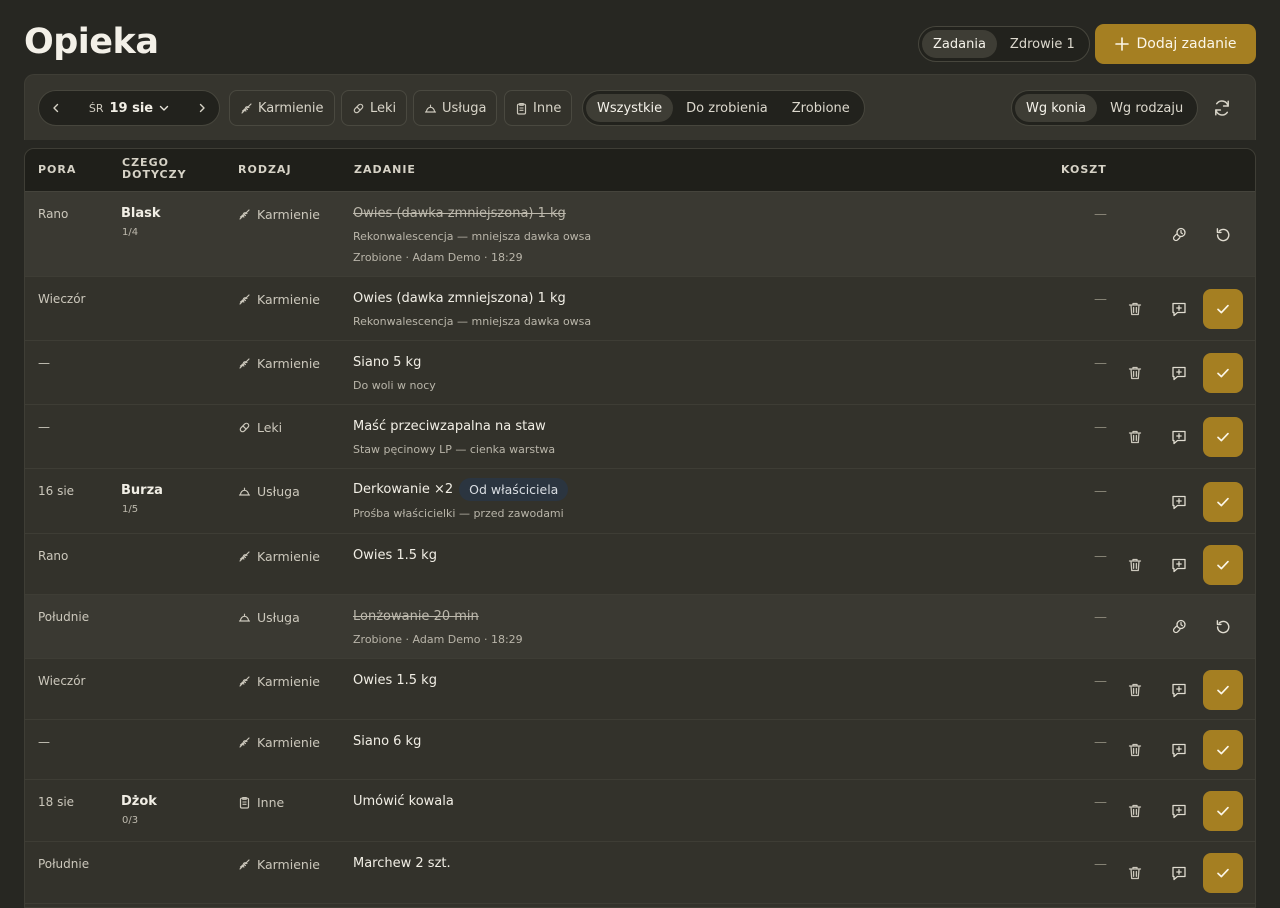  Describe the element at coordinates (1146, 108) in the screenshot. I see `group-by-kind: Wg rodzaju` at that location.